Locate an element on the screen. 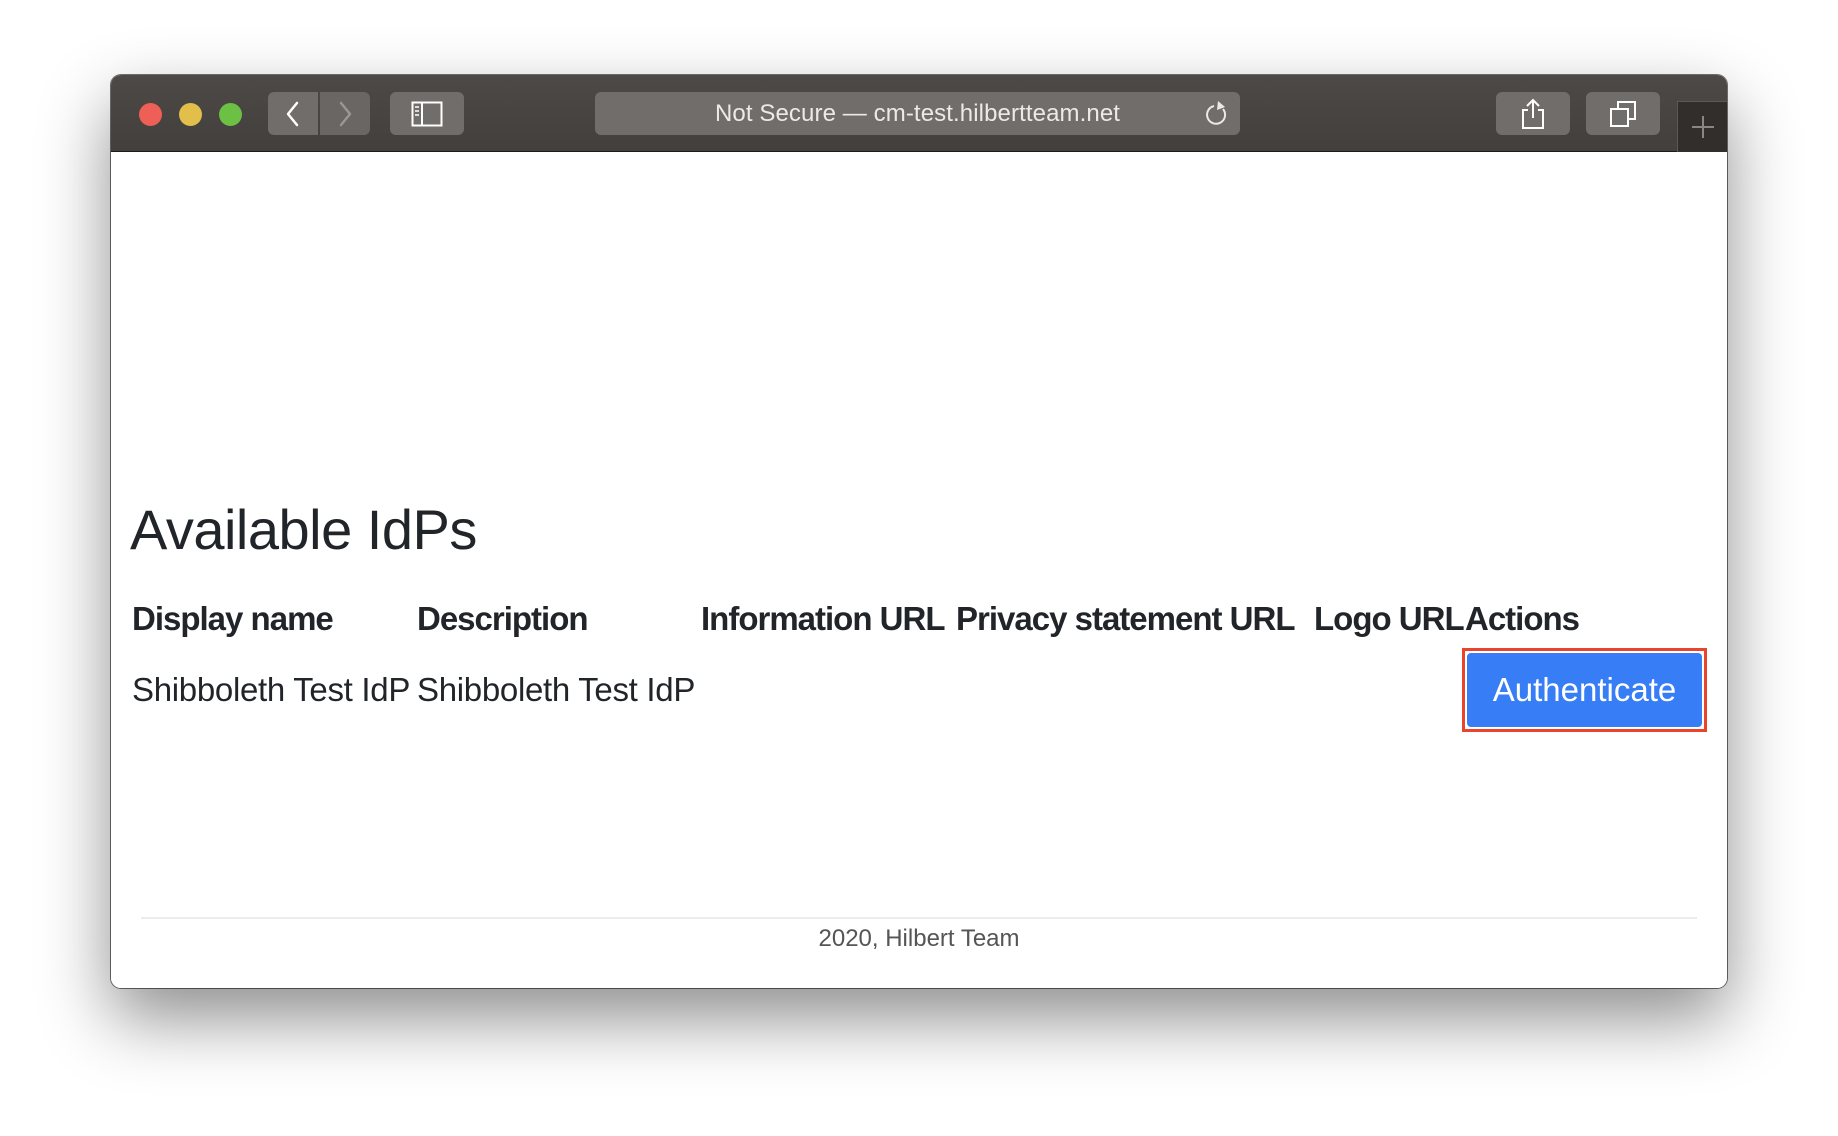 Image resolution: width=1838 pixels, height=1136 pixels. zoom-window-button is located at coordinates (230, 114).